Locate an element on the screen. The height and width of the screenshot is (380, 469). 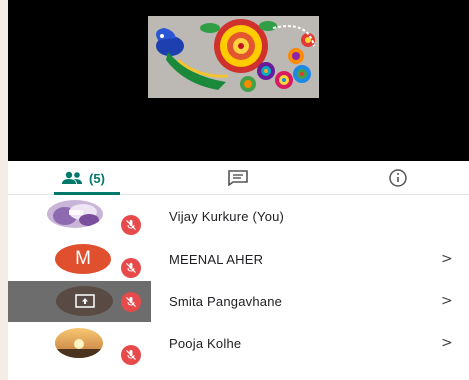
tab-info is located at coordinates (398, 178).